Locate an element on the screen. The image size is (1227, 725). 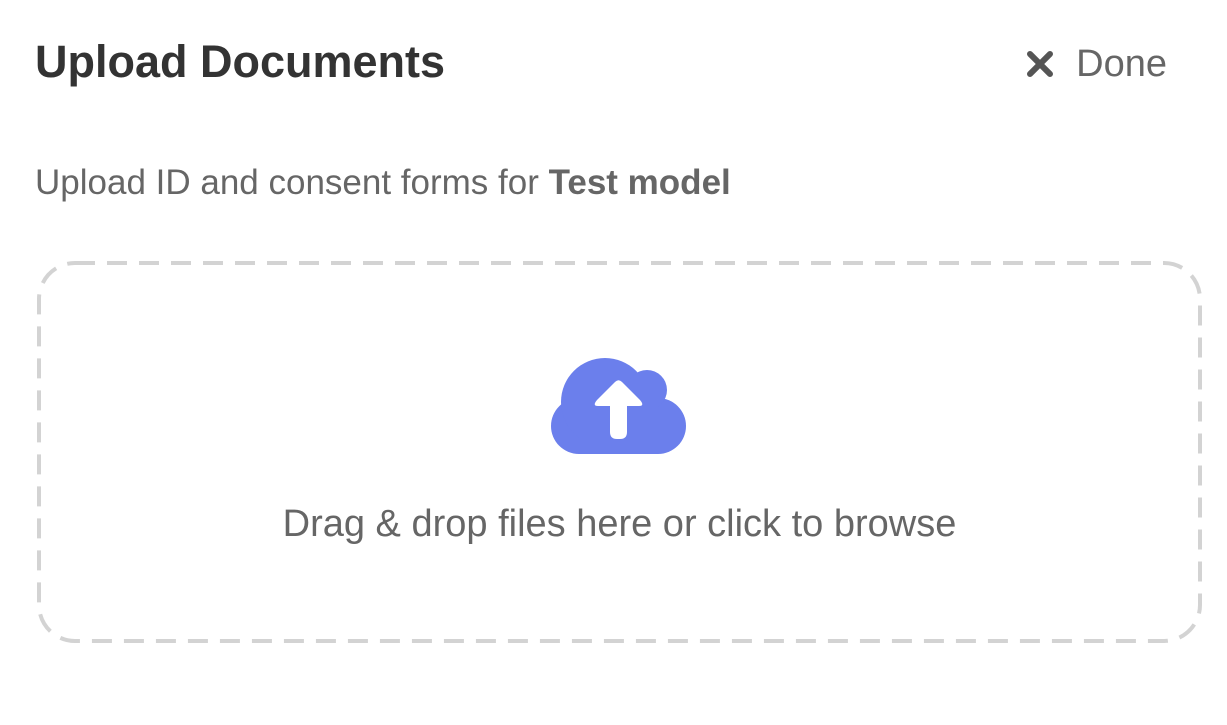
close-icon is located at coordinates (1040, 64).